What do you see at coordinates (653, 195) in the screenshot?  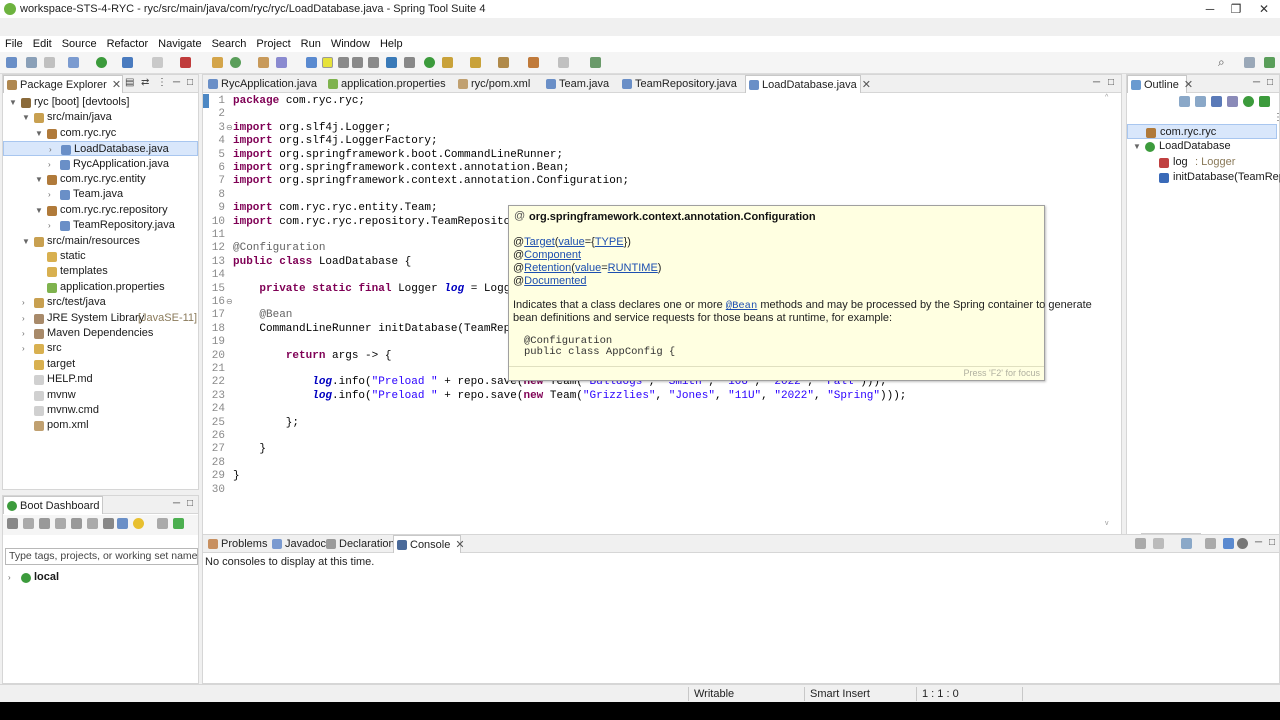 I see `code-line: 8` at bounding box center [653, 195].